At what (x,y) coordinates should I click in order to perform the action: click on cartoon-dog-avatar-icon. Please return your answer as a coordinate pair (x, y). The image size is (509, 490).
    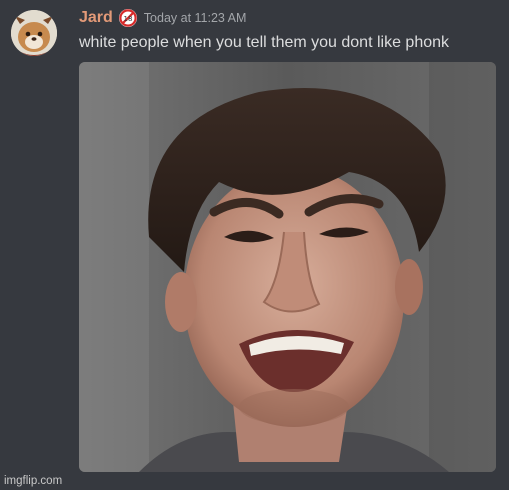
    Looking at the image, I should click on (34, 33).